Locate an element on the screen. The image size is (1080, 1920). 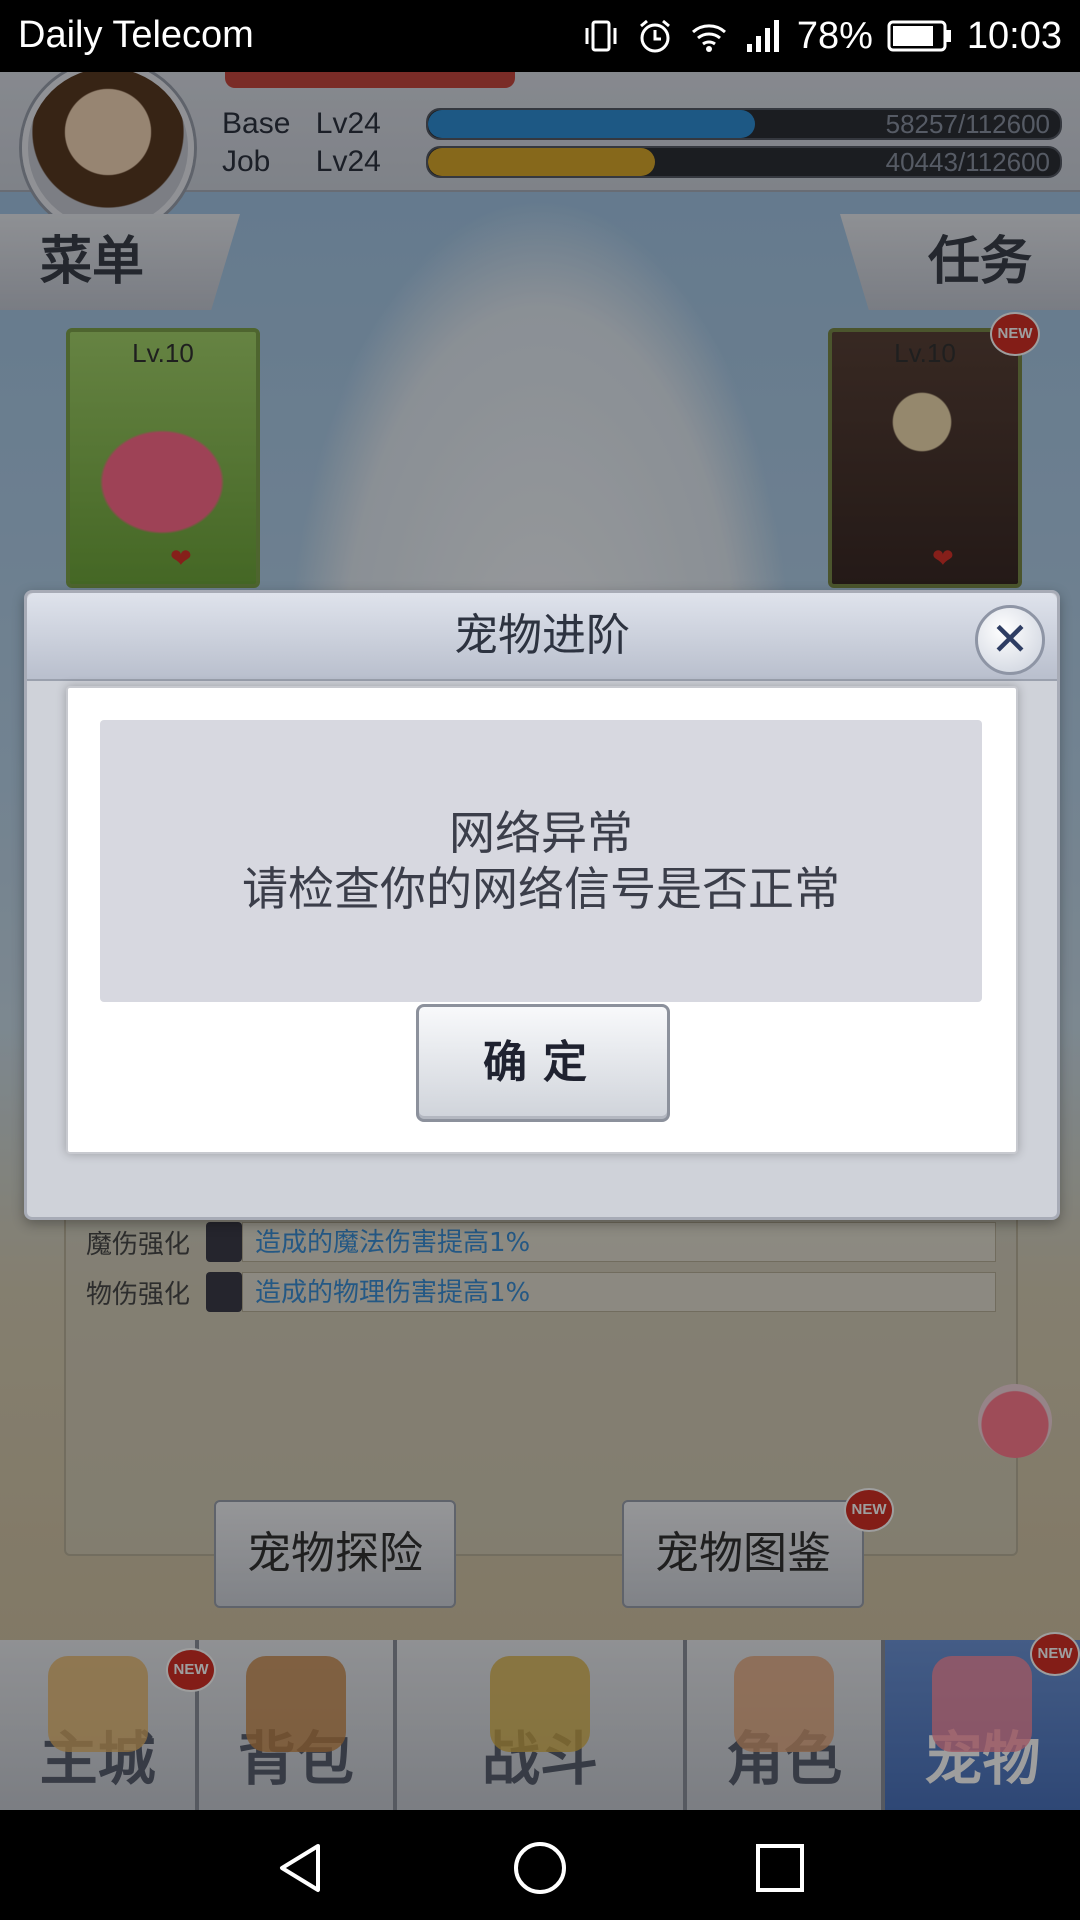
clock: 10:03 is located at coordinates (1014, 35).